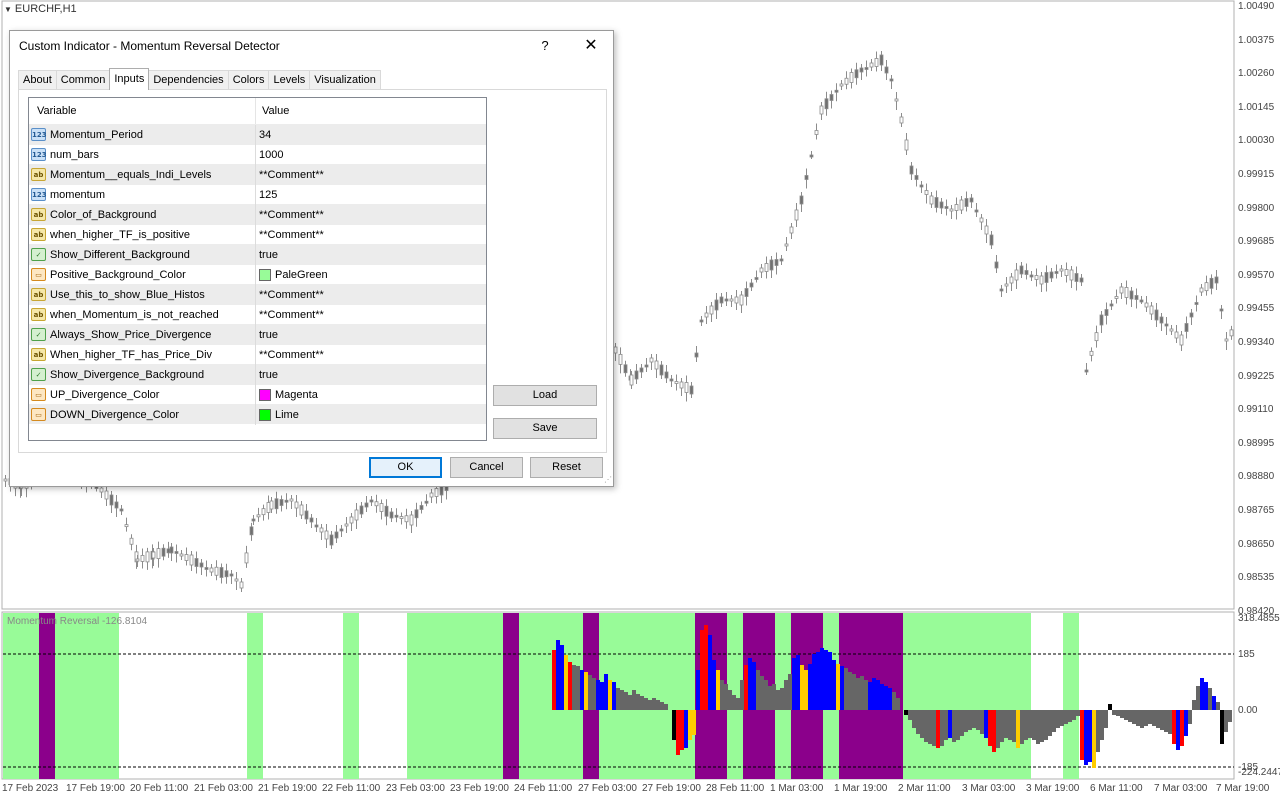 The width and height of the screenshot is (1280, 800). What do you see at coordinates (129, 79) in the screenshot?
I see `tab-inputs: Inputs` at bounding box center [129, 79].